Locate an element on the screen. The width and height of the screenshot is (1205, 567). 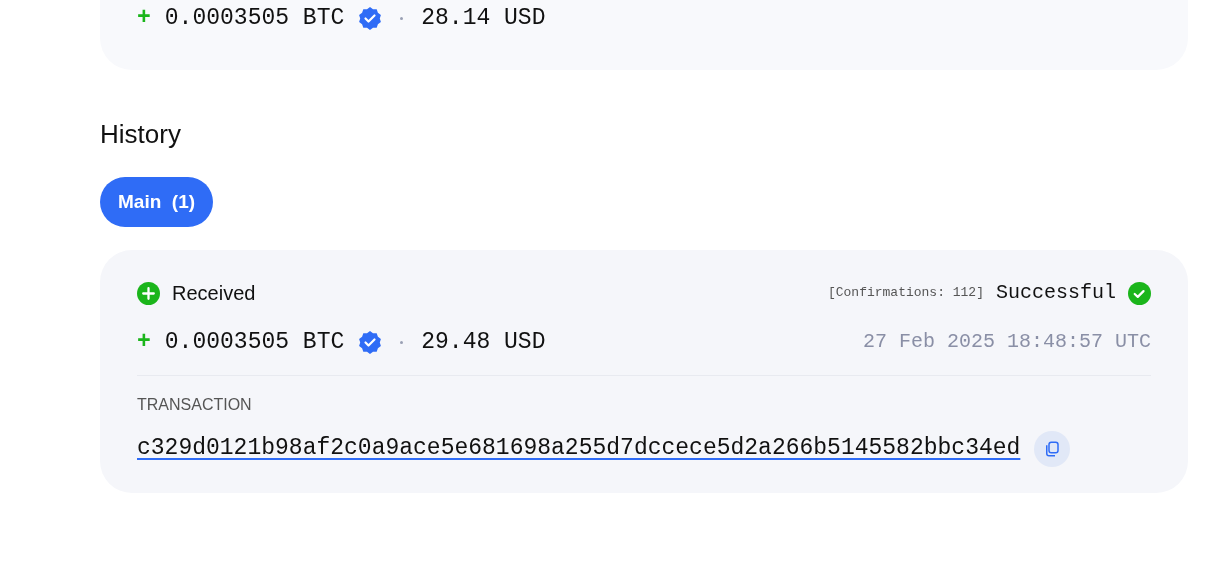
copy-icon is located at coordinates (1052, 448).